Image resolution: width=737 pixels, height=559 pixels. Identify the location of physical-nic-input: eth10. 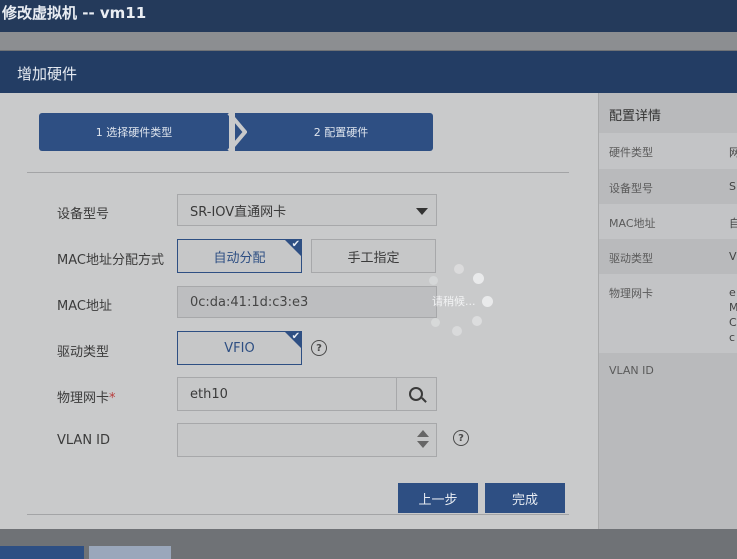
(287, 394).